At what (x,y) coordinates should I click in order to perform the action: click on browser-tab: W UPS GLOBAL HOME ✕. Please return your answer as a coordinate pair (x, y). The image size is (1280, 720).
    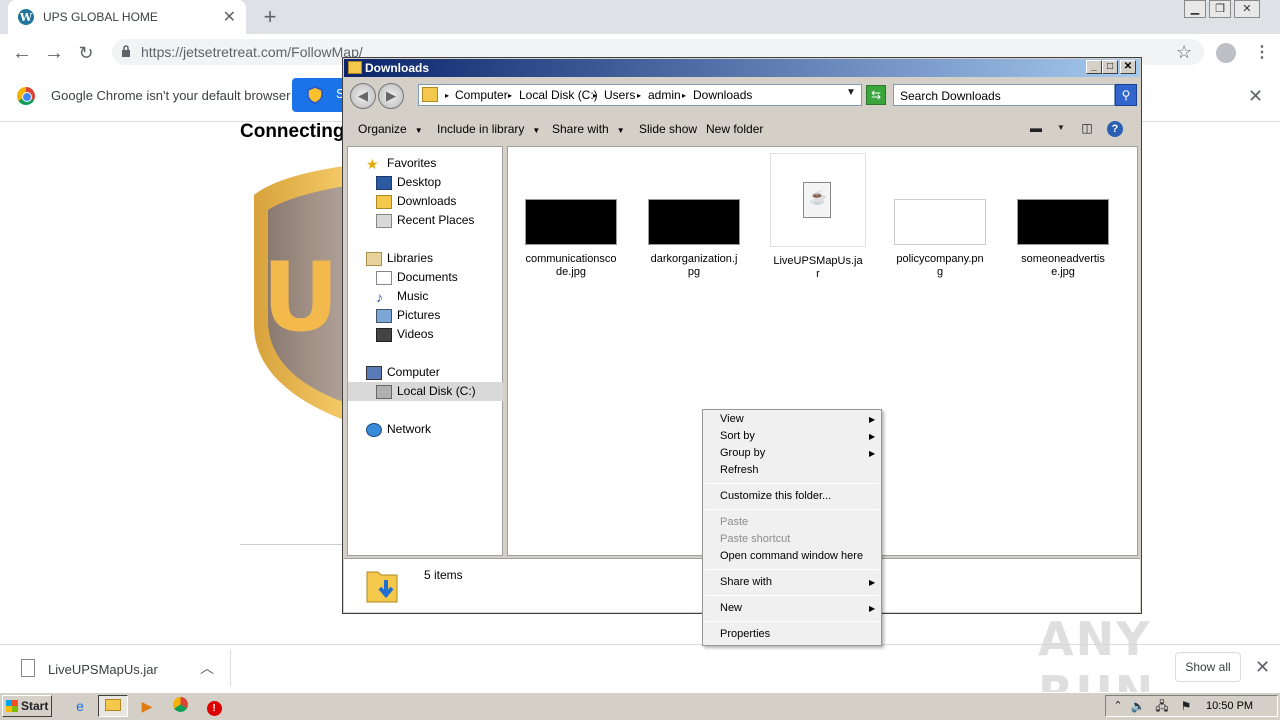
    Looking at the image, I should click on (127, 17).